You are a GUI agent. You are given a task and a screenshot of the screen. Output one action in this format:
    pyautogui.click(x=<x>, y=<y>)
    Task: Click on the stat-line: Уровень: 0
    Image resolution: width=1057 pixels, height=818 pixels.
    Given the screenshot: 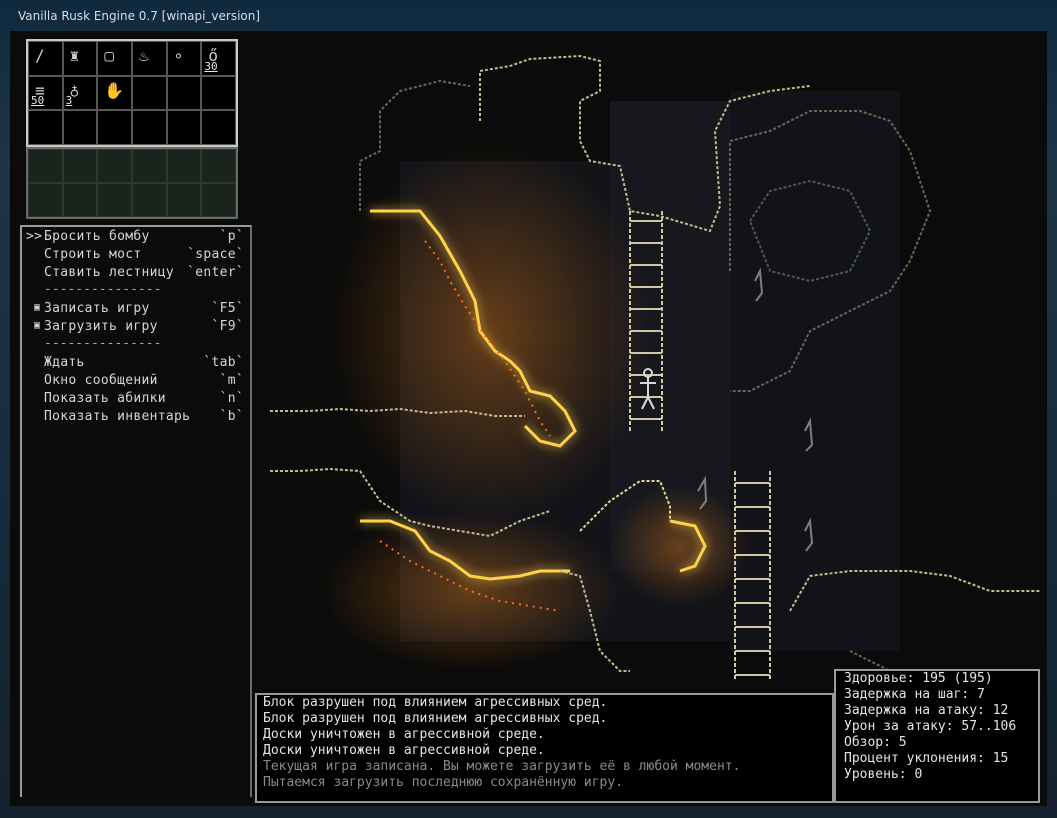 What is the action you would take?
    pyautogui.click(x=883, y=774)
    